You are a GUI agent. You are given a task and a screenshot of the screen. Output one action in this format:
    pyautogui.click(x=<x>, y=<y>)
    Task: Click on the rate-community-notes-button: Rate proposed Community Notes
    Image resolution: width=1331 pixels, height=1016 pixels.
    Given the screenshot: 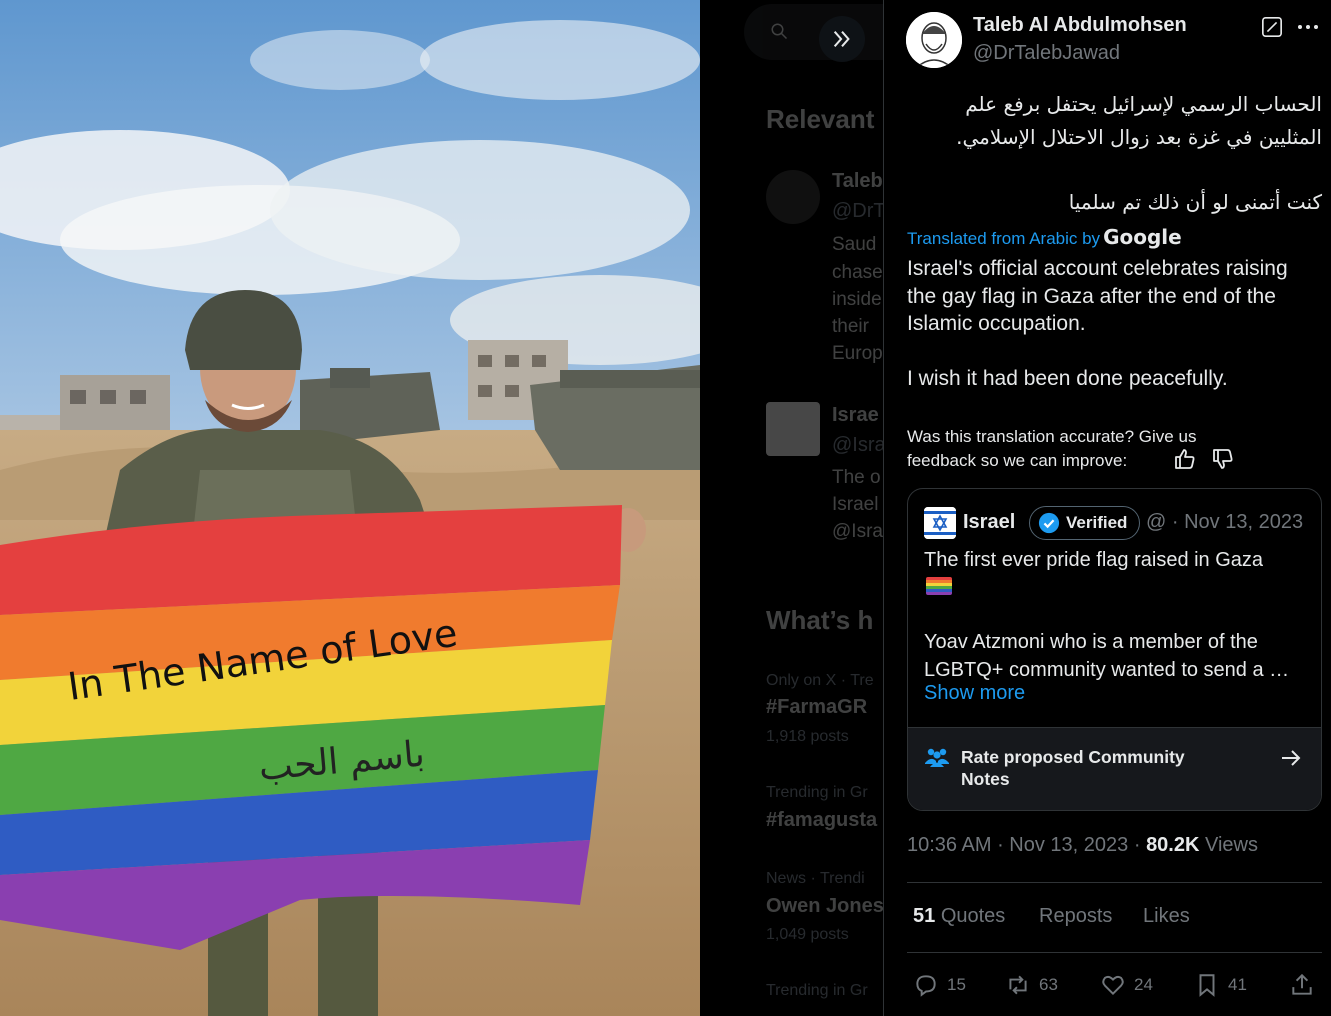 What is the action you would take?
    pyautogui.click(x=1114, y=768)
    